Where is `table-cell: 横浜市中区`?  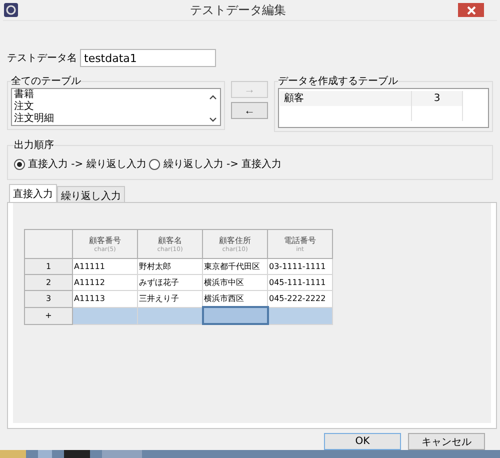
table-cell: 横浜市中区 is located at coordinates (235, 282).